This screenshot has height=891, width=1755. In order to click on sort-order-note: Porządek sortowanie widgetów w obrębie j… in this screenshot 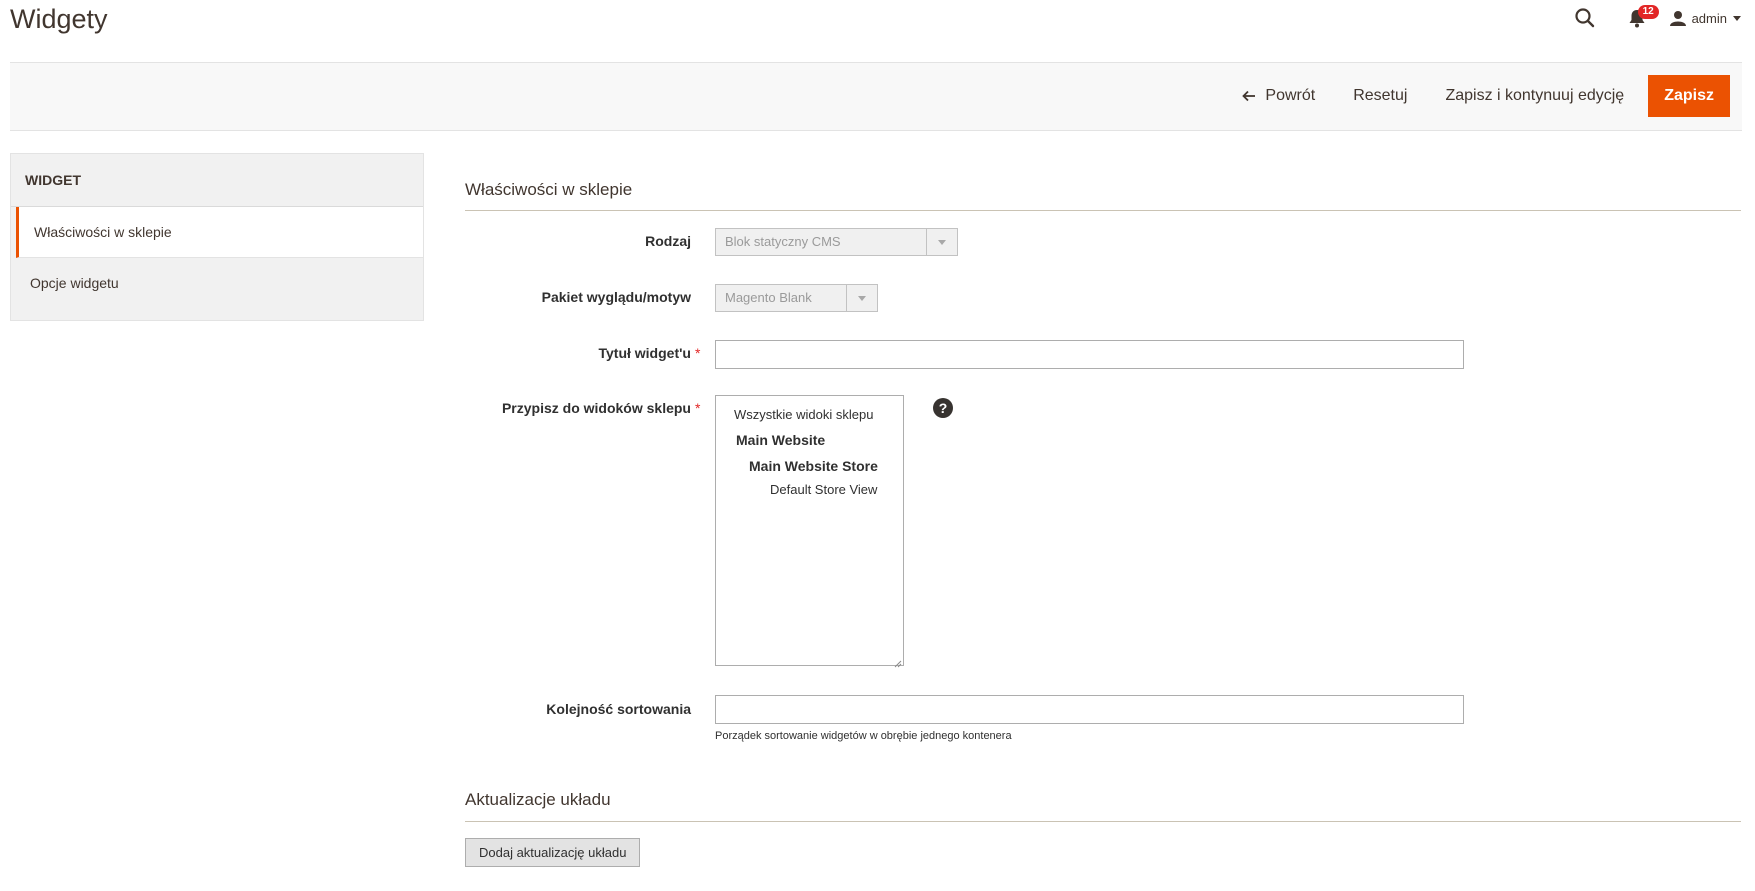, I will do `click(863, 736)`.